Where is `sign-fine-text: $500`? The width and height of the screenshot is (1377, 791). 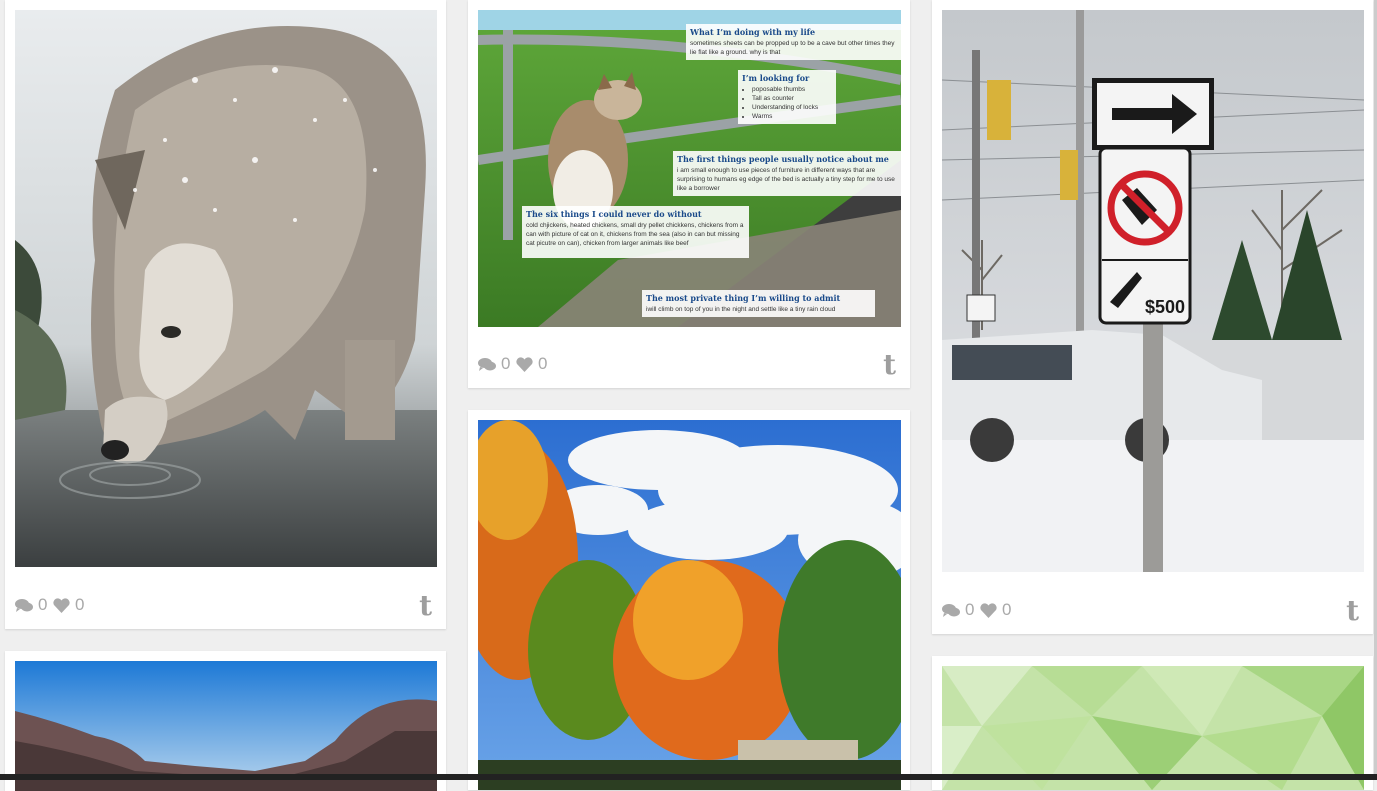
sign-fine-text: $500 is located at coordinates (1165, 307).